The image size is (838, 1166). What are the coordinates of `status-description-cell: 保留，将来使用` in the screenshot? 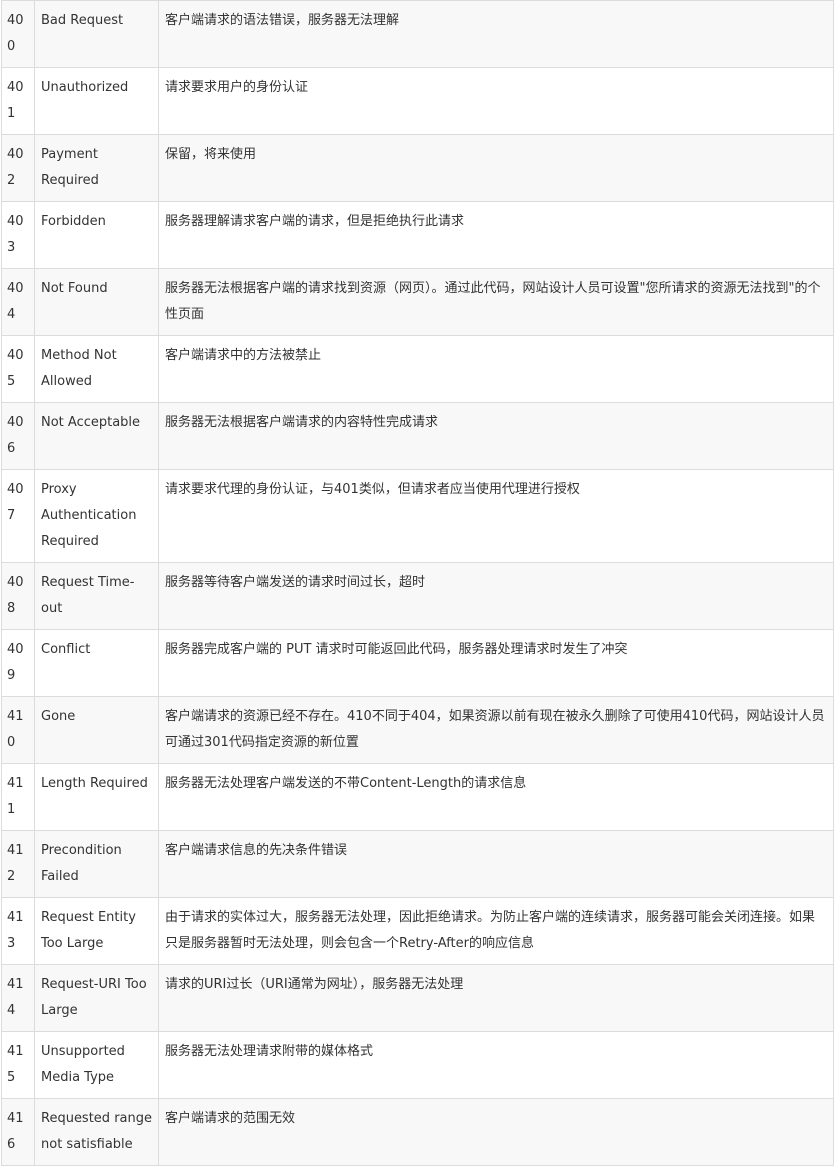 It's located at (496, 168).